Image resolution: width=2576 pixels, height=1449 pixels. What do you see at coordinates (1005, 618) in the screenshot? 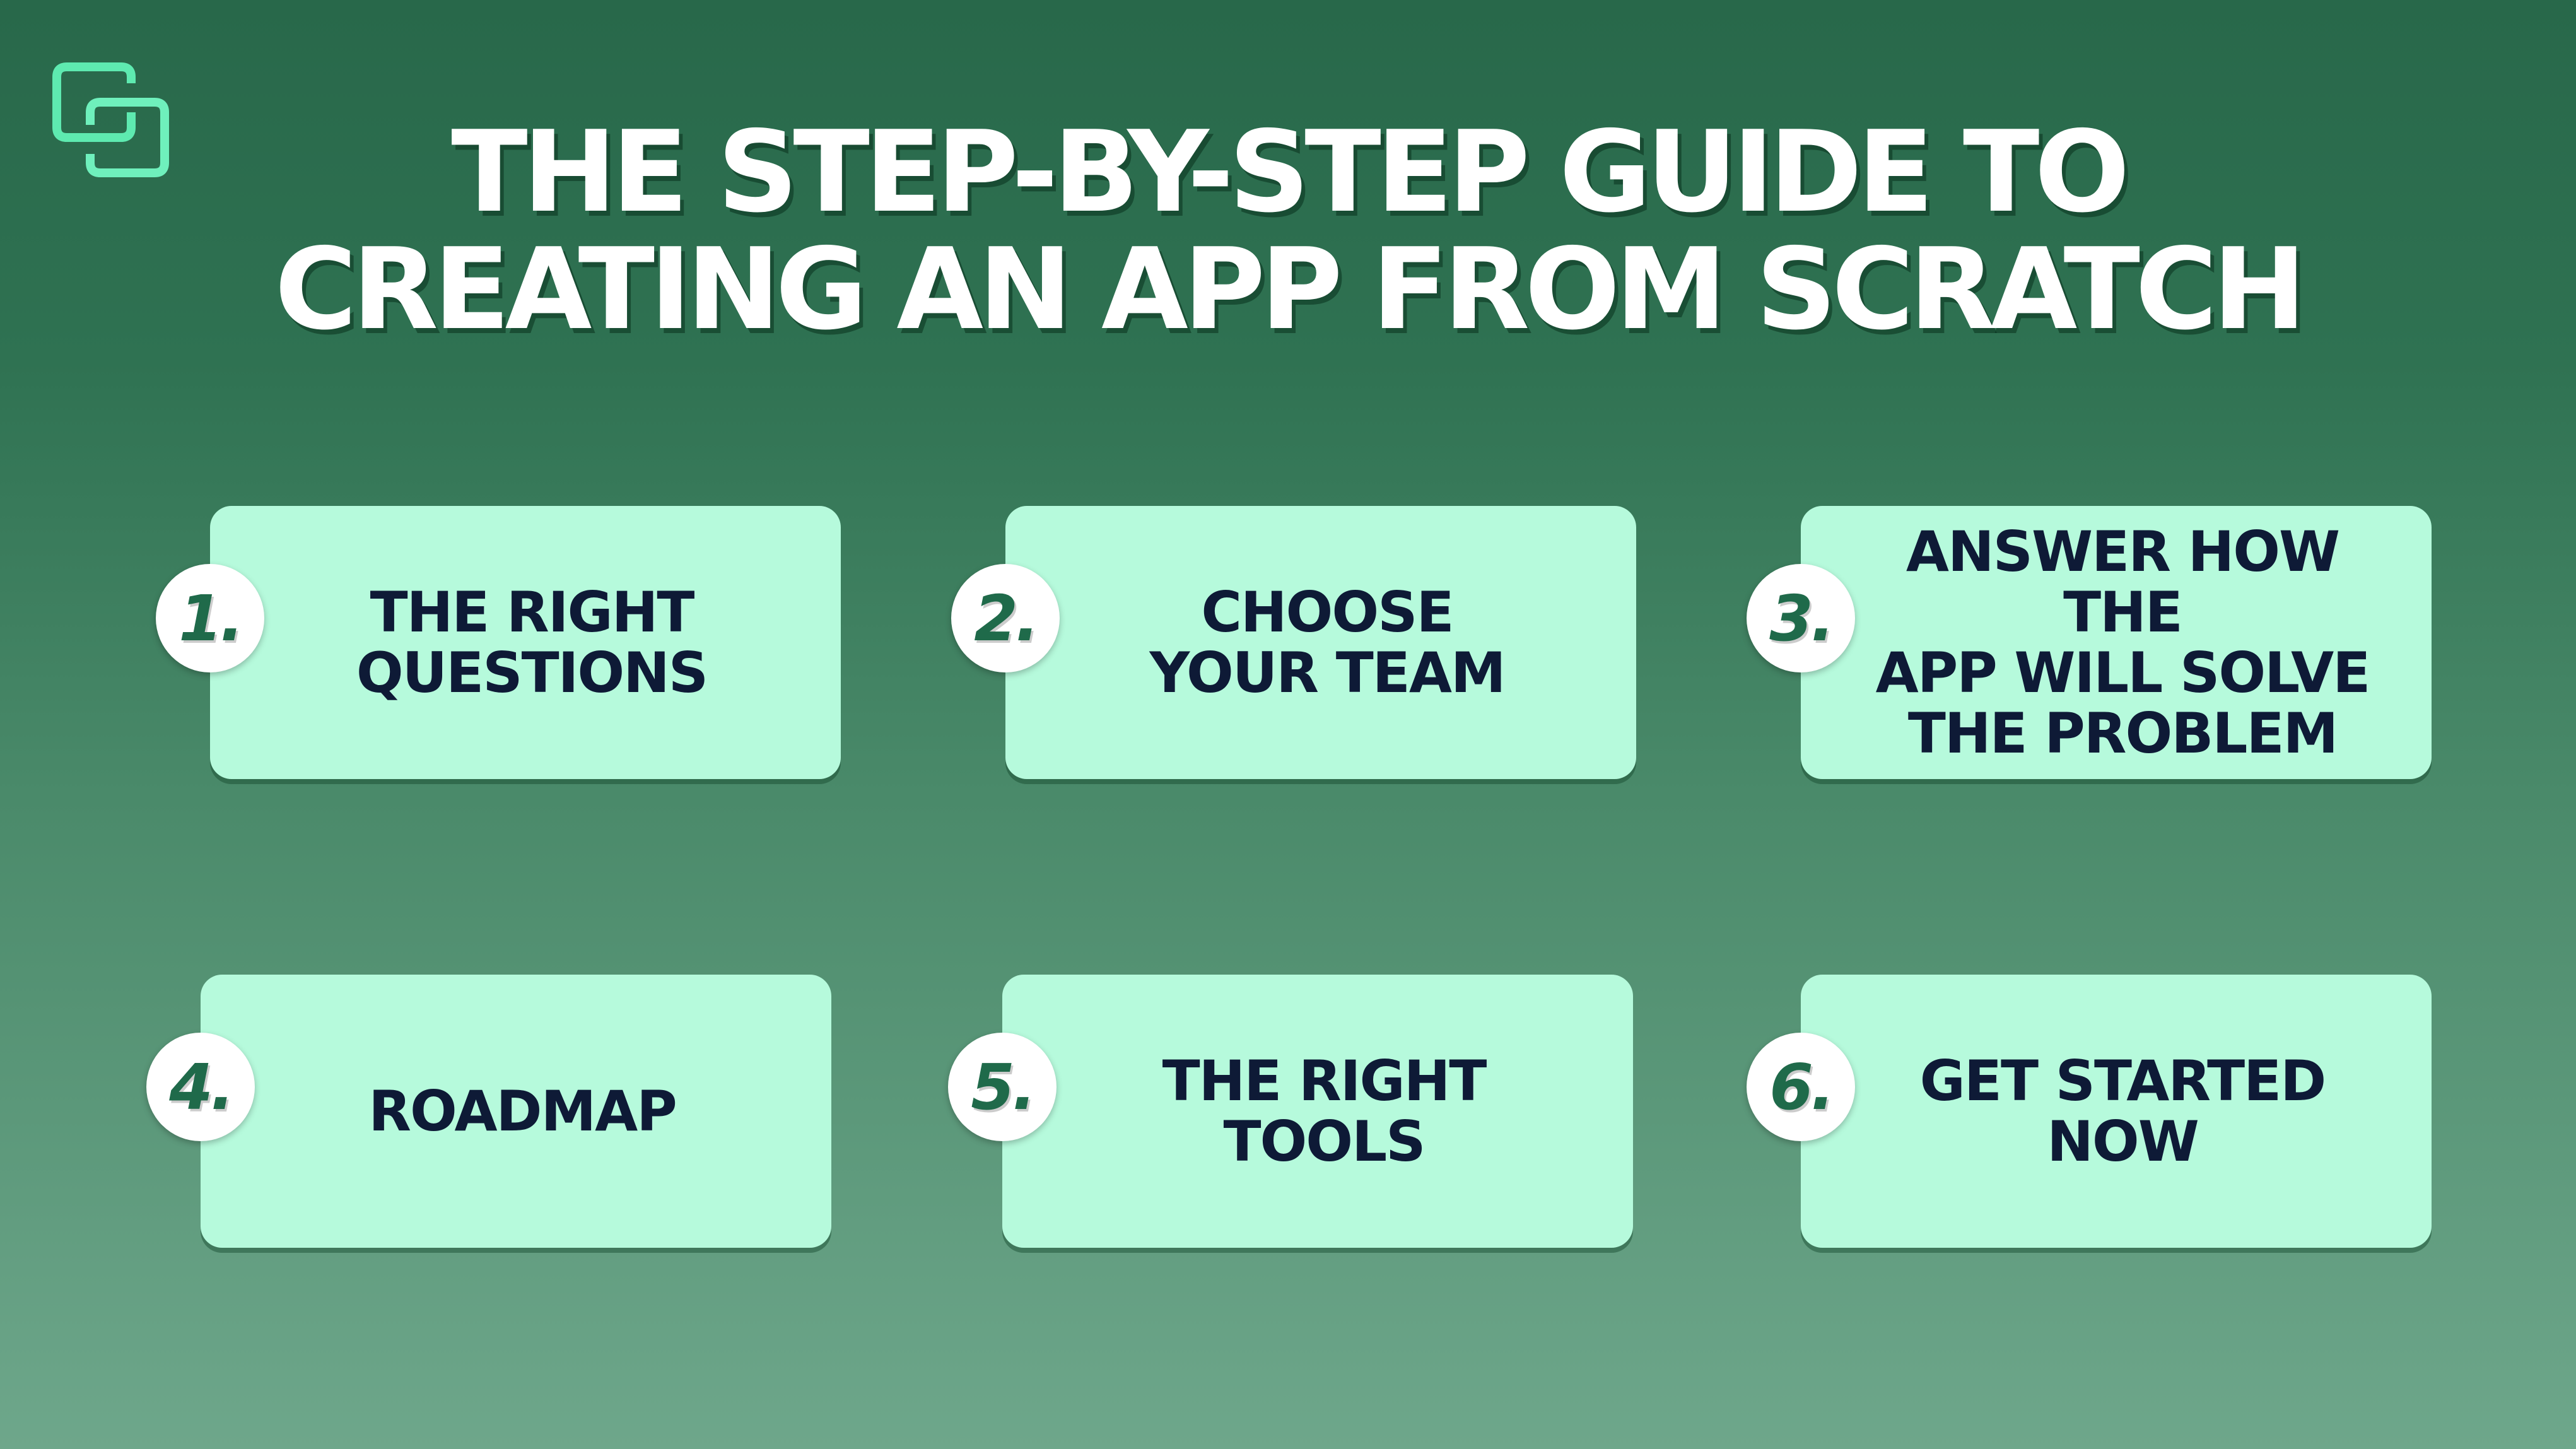
I see `step-number-badge: 2.` at bounding box center [1005, 618].